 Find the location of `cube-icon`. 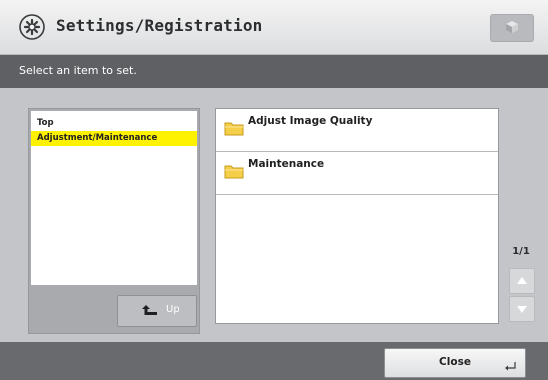

cube-icon is located at coordinates (512, 27).